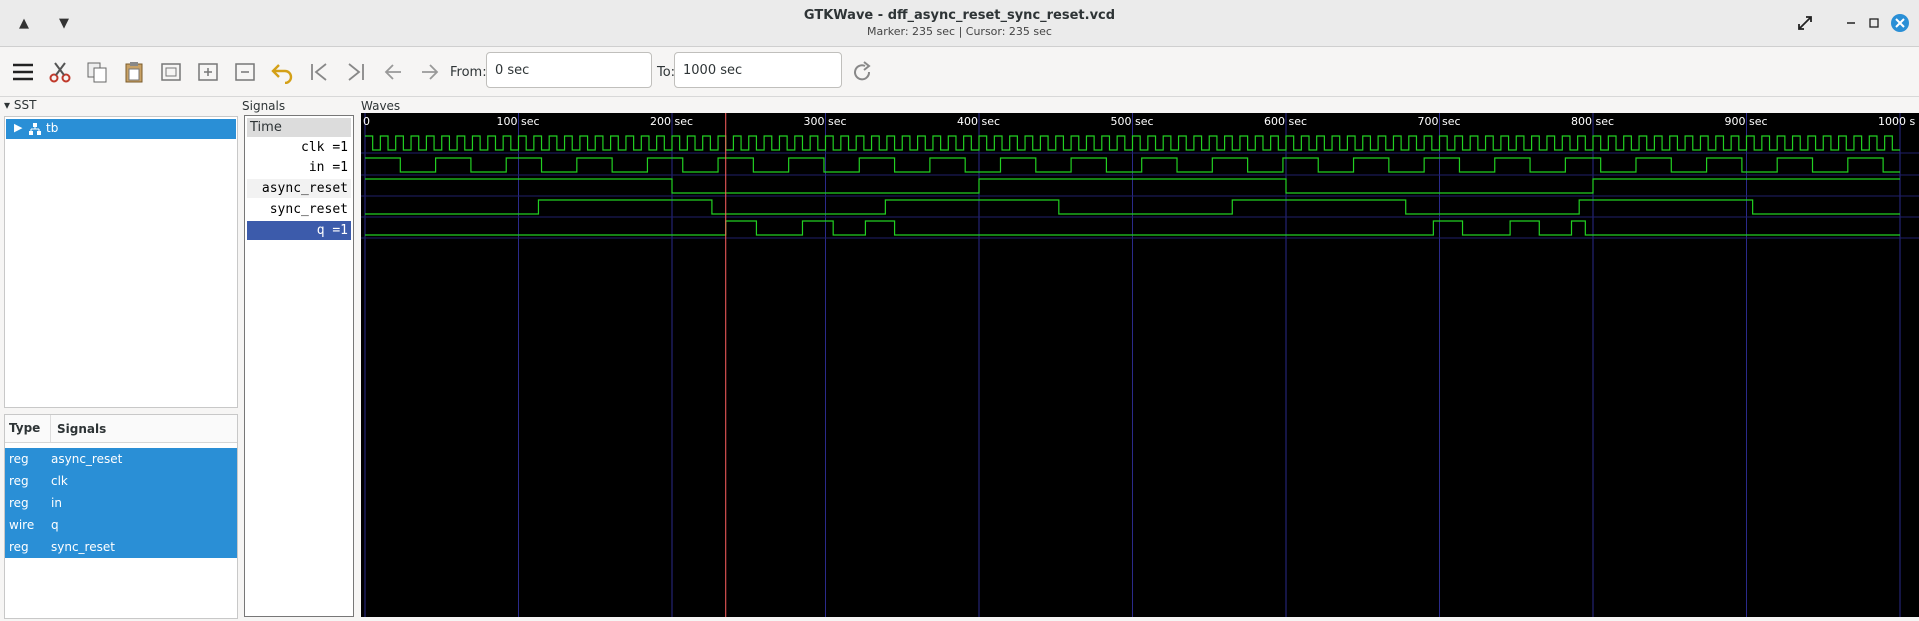 Image resolution: width=1919 pixels, height=621 pixels. What do you see at coordinates (18, 127) in the screenshot?
I see `expand-triangle-icon: ▶` at bounding box center [18, 127].